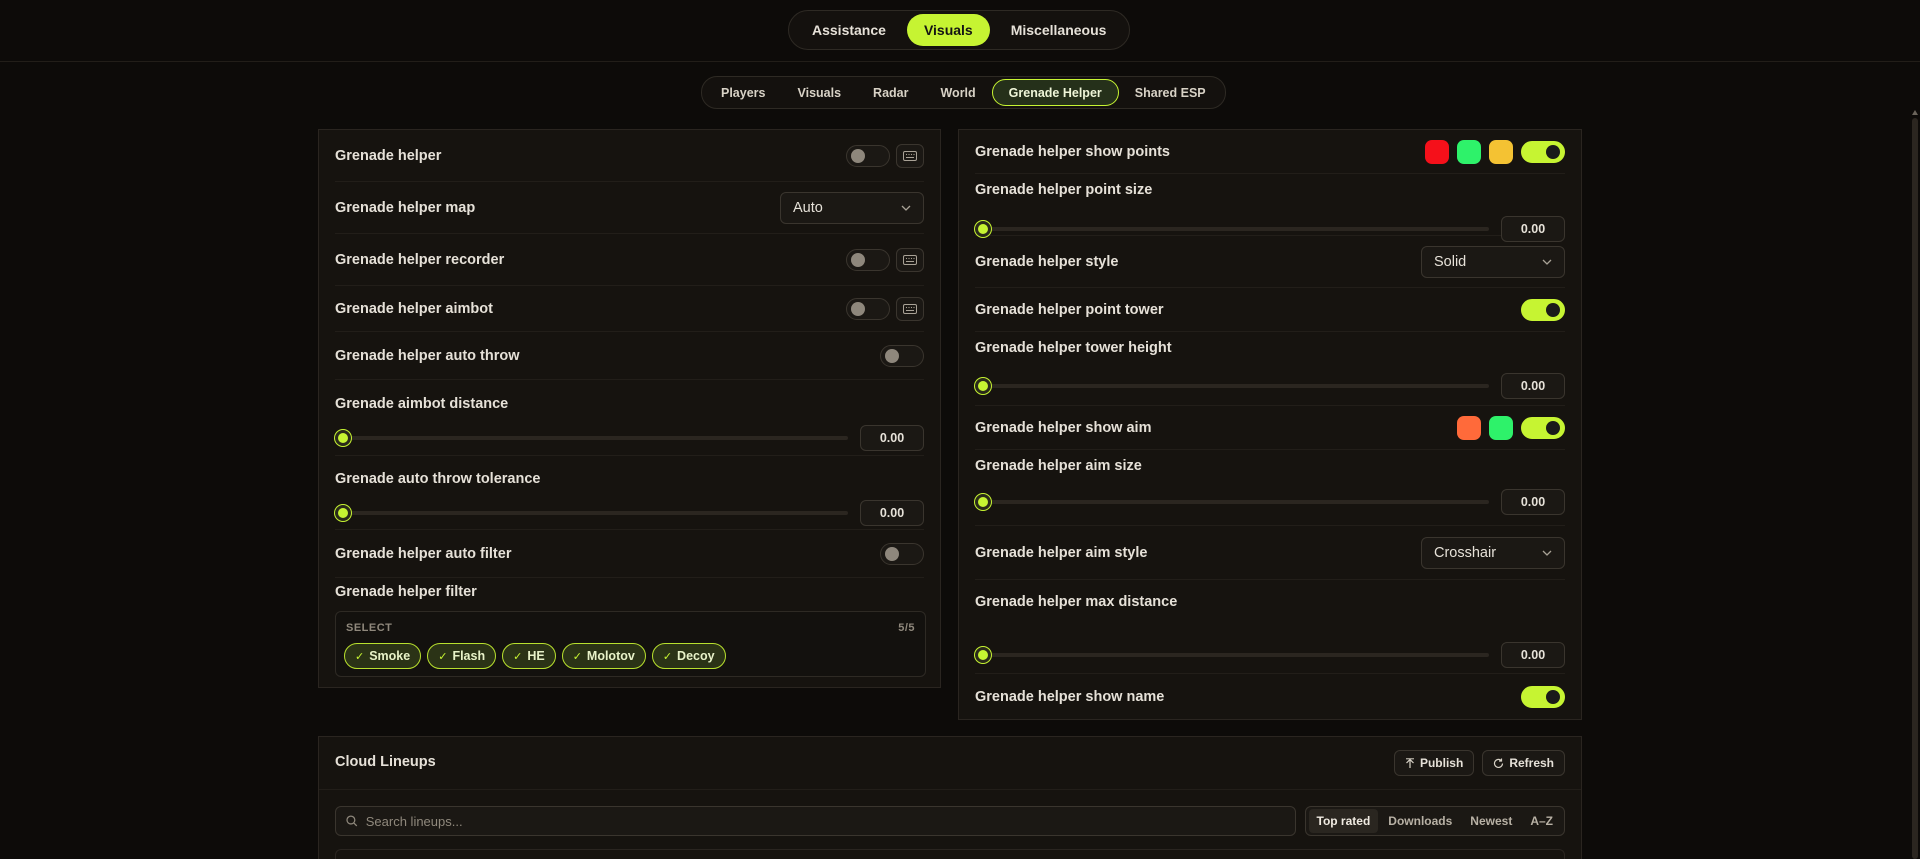 This screenshot has height=859, width=1920. I want to click on setting-point-tower: Grenade helper point tower, so click(1270, 310).